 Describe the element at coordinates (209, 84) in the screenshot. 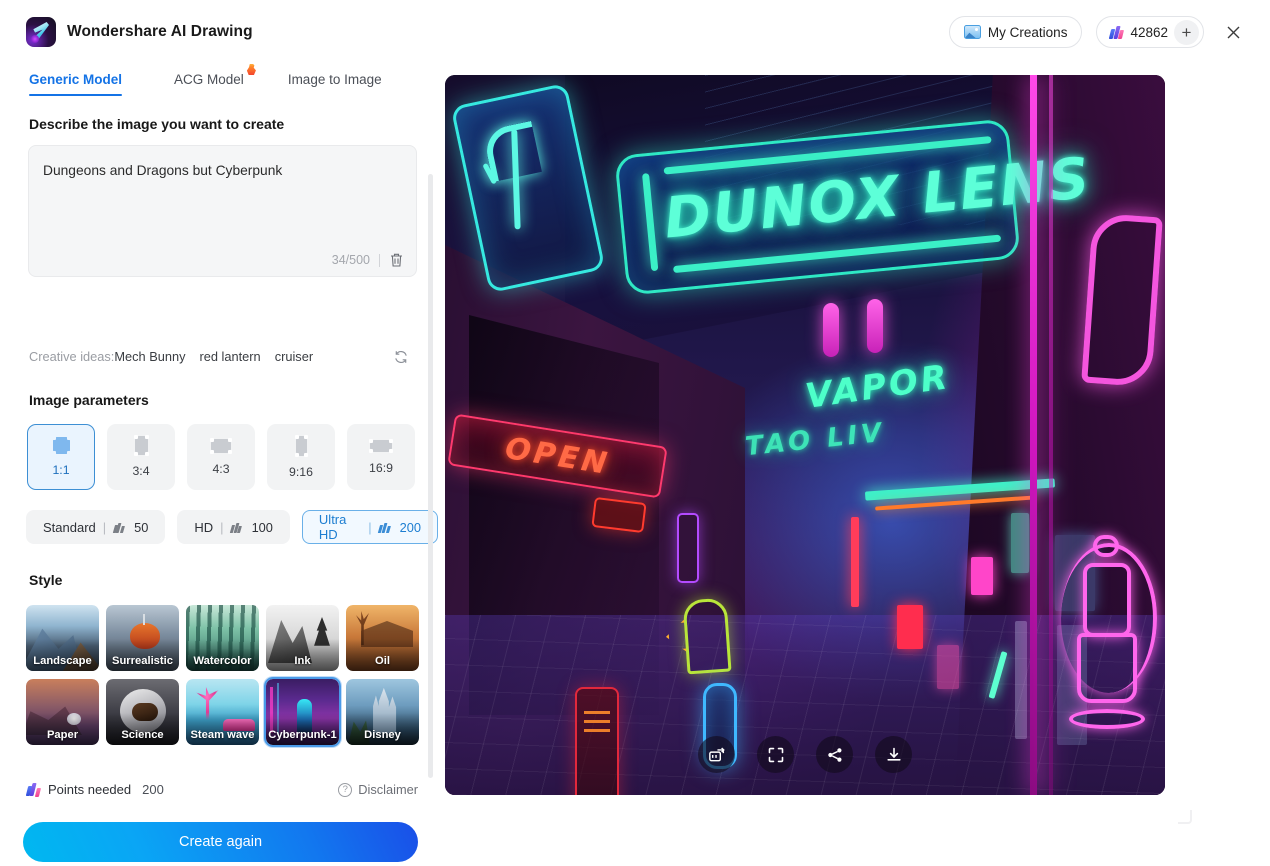

I see `tab-acg-model: ACG Model` at that location.